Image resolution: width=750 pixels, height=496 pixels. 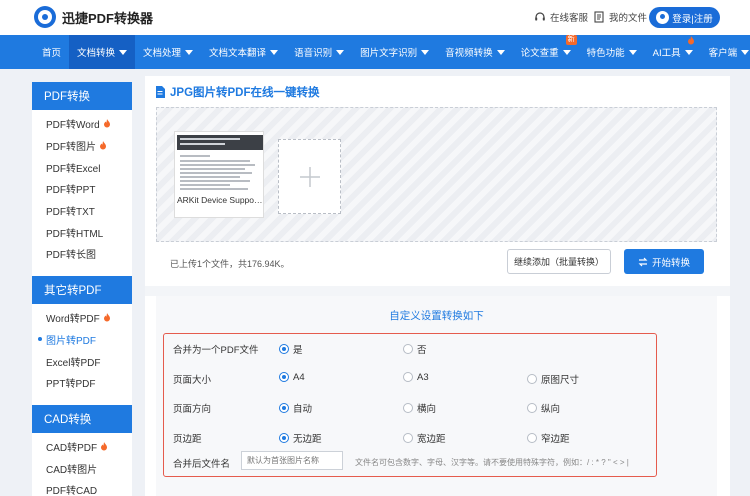 What do you see at coordinates (664, 261) in the screenshot?
I see `start-convert-button: 开始转换` at bounding box center [664, 261].